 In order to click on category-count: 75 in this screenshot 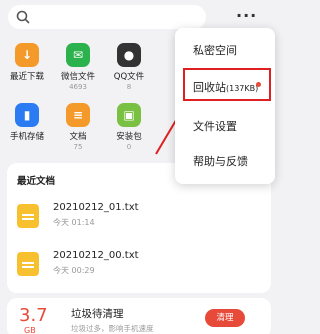, I will do `click(78, 147)`.